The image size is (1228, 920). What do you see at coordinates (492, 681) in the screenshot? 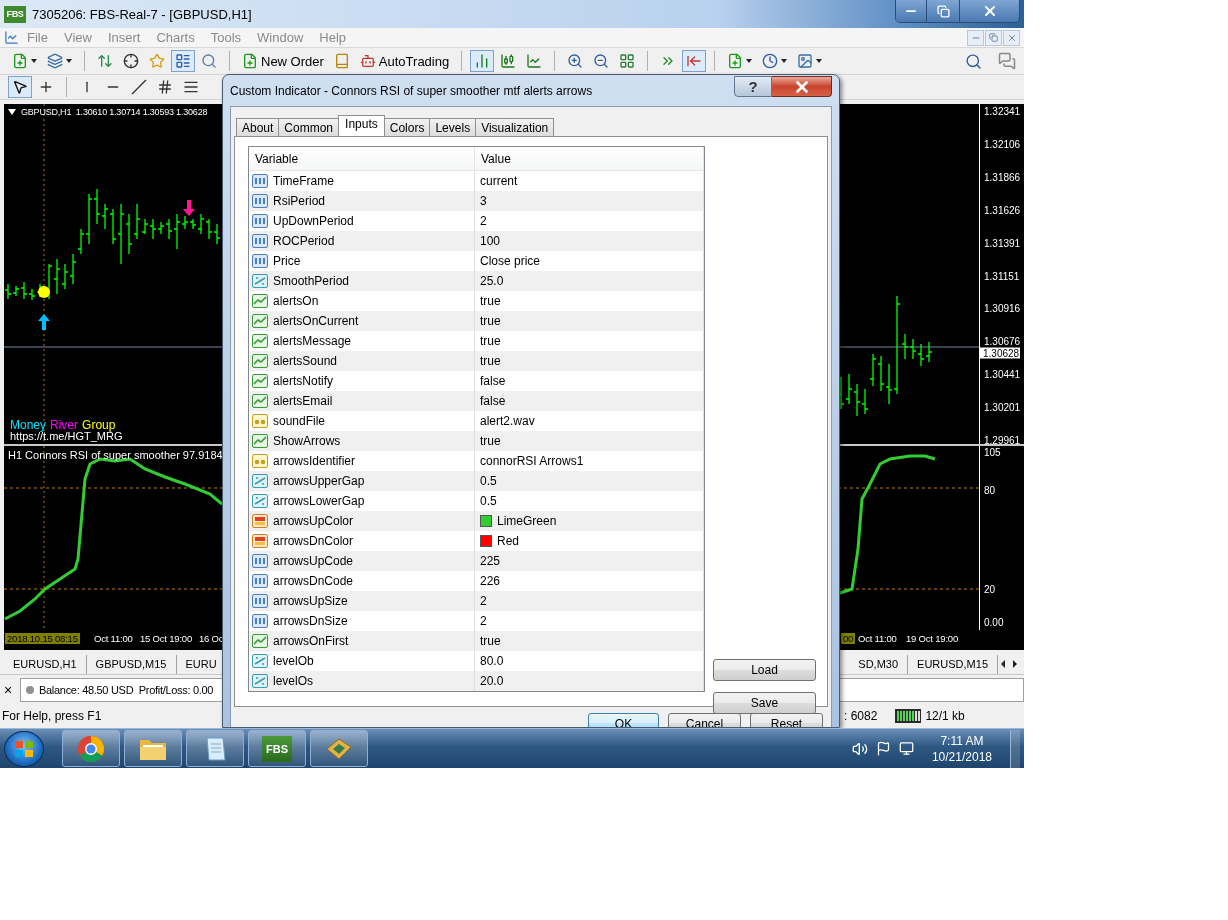
I see `variable-value: 20.0` at bounding box center [492, 681].